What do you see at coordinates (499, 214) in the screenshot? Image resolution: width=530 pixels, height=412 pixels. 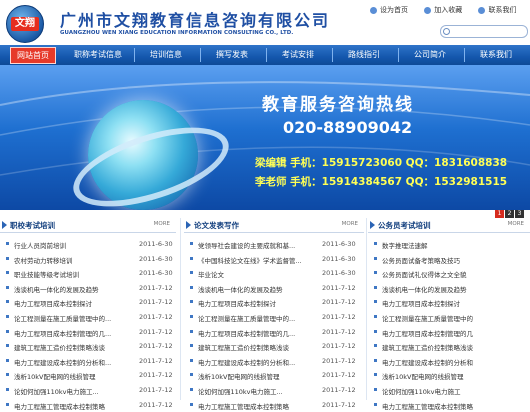 I see `slide-dot: 1` at bounding box center [499, 214].